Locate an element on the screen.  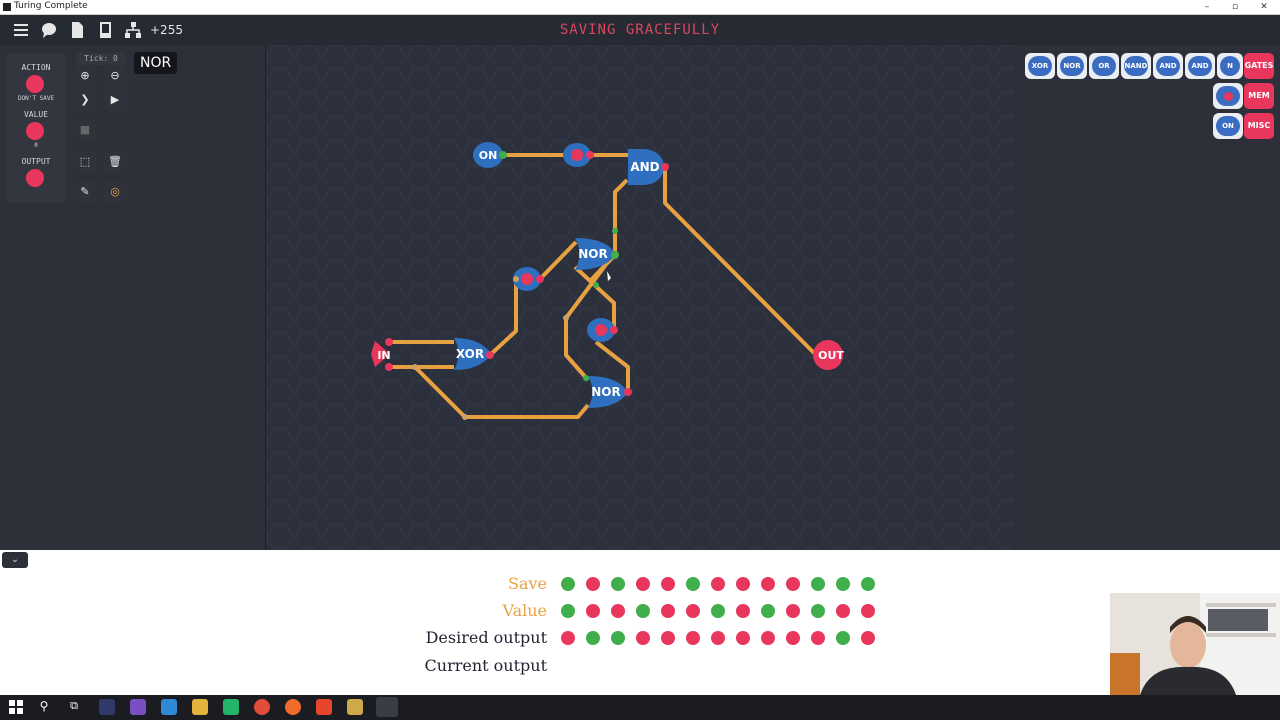
chevron-down-icon: ⌄ is located at coordinates (15, 560).